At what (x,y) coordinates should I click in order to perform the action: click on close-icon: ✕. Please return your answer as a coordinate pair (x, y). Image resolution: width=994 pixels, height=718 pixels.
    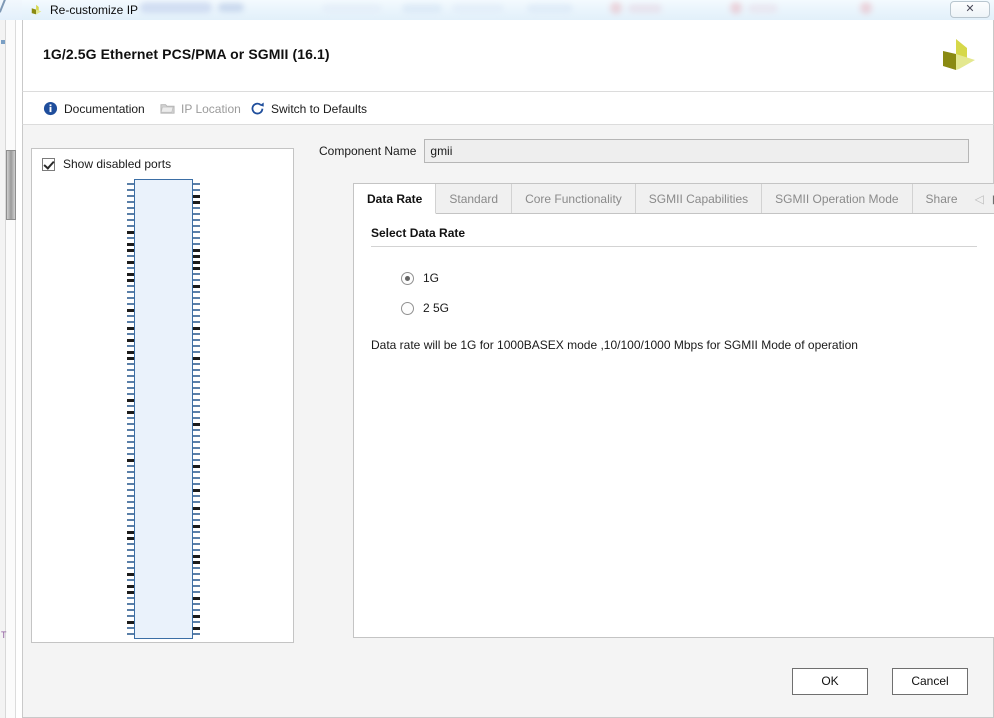
    Looking at the image, I should click on (970, 9).